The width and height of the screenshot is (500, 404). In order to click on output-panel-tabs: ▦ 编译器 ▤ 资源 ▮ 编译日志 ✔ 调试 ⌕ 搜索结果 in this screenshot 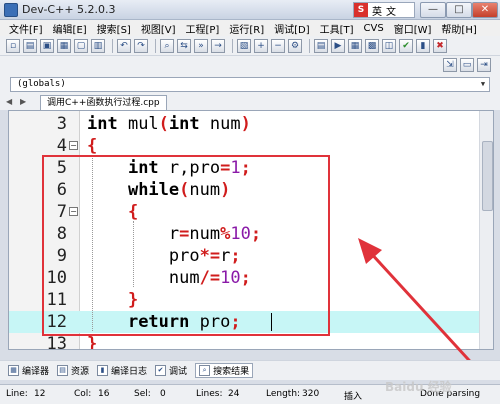, I will do `click(250, 370)`.